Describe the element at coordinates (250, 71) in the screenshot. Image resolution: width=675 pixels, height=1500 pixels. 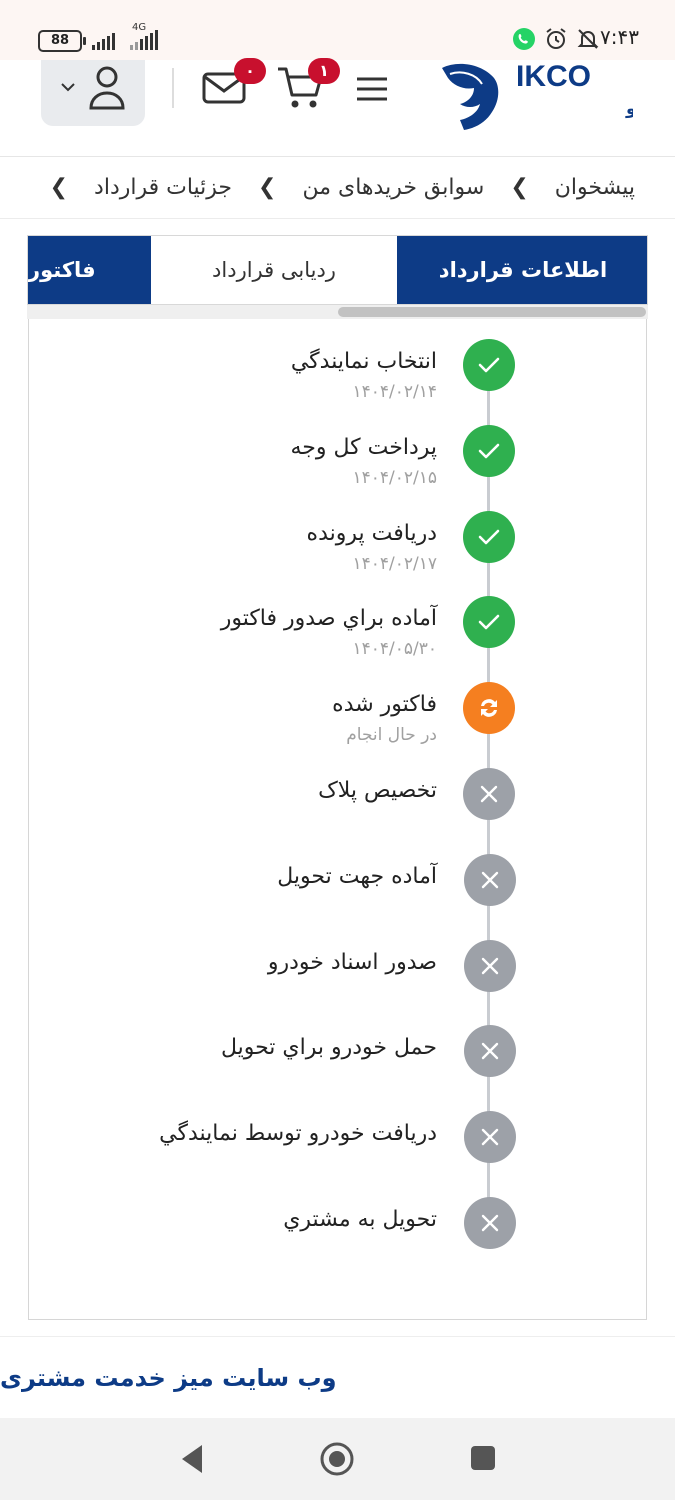
I see `mail-badge: ۰` at that location.